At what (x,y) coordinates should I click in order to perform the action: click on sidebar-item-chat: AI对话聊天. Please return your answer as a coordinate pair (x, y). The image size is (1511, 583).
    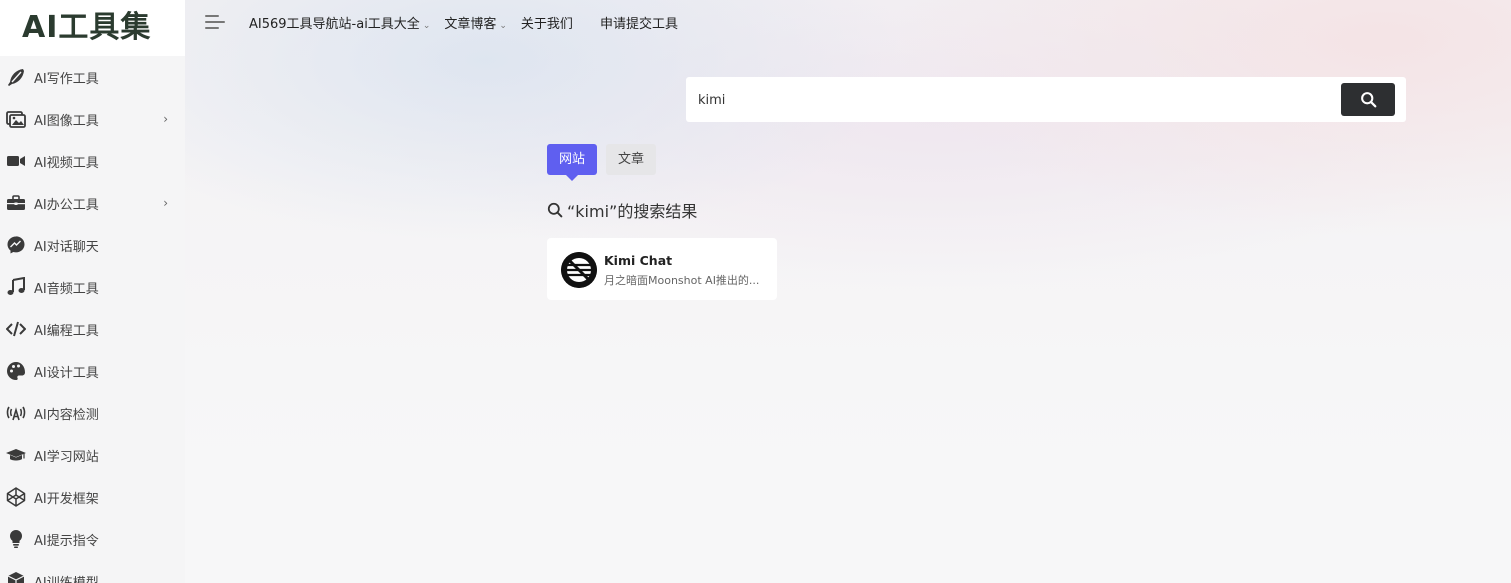
    Looking at the image, I should click on (92, 245).